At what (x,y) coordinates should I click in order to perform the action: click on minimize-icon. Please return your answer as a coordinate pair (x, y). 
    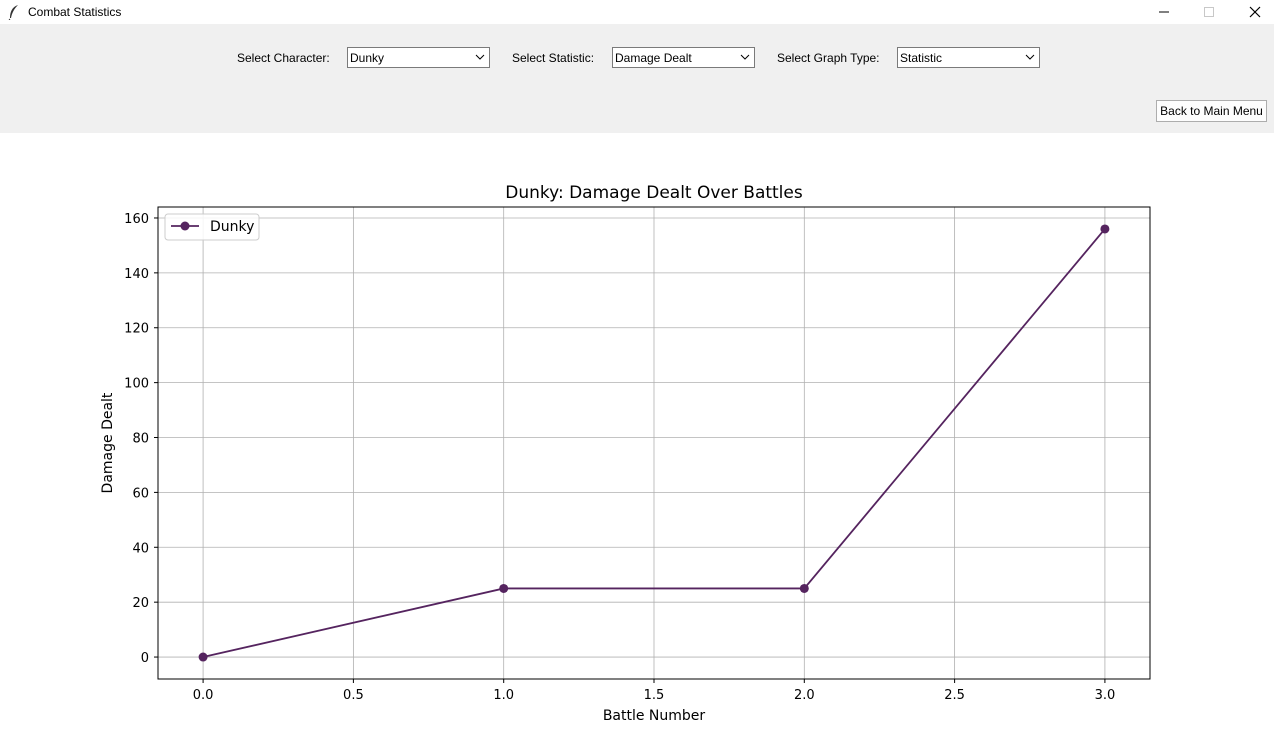
    Looking at the image, I should click on (1164, 12).